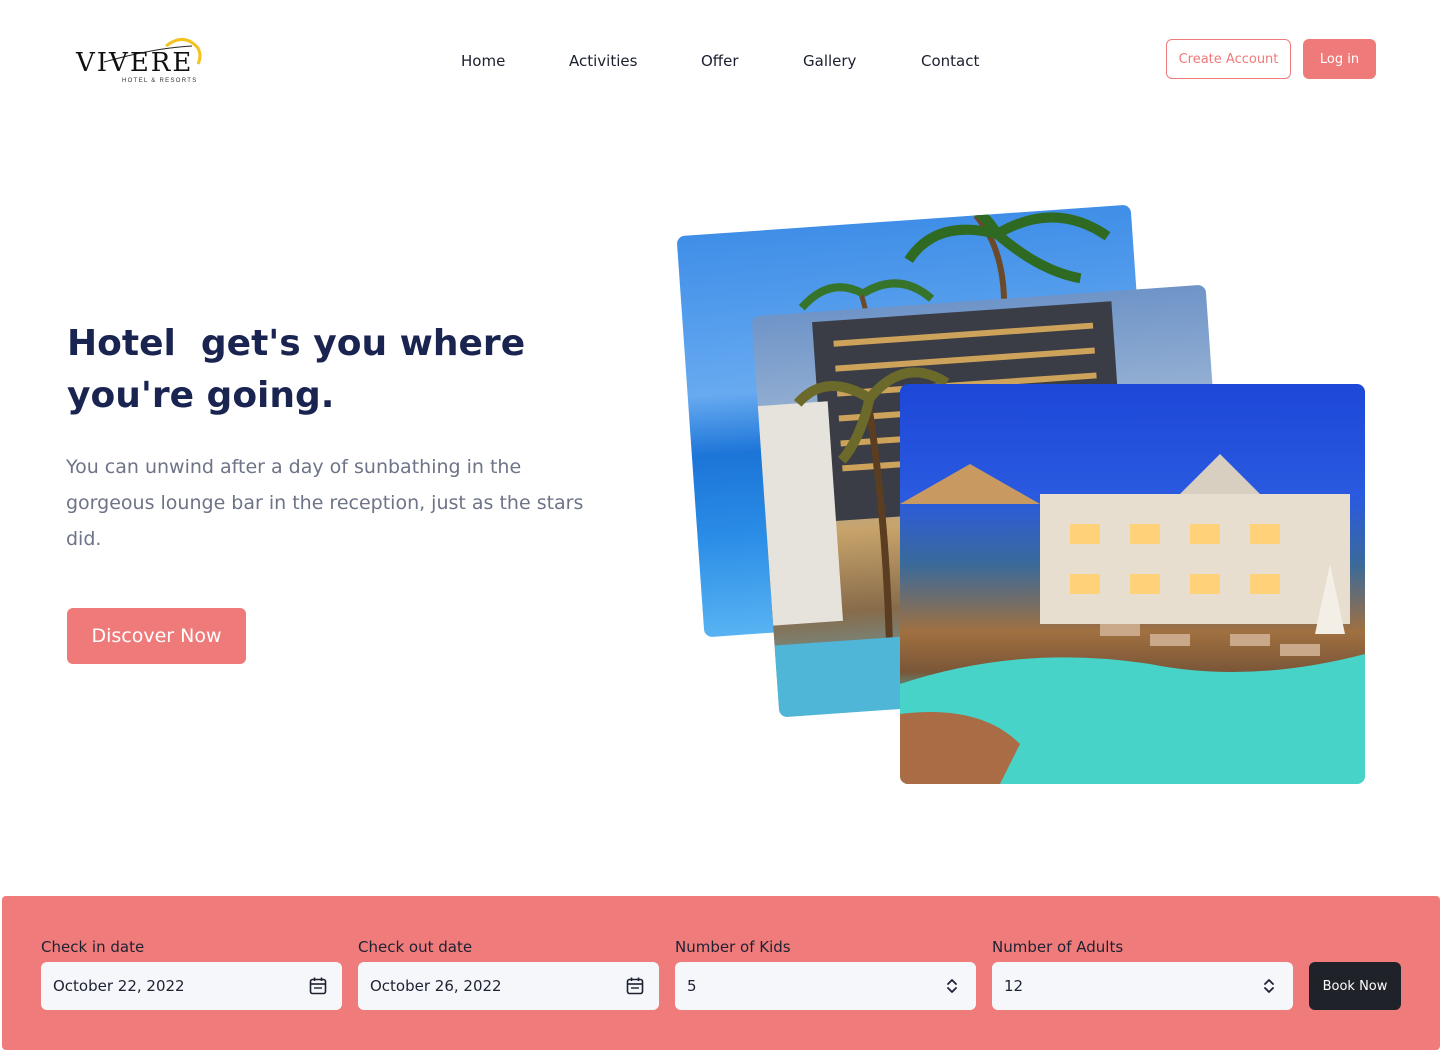 This screenshot has height=1050, width=1440. I want to click on kids-value: 5, so click(692, 986).